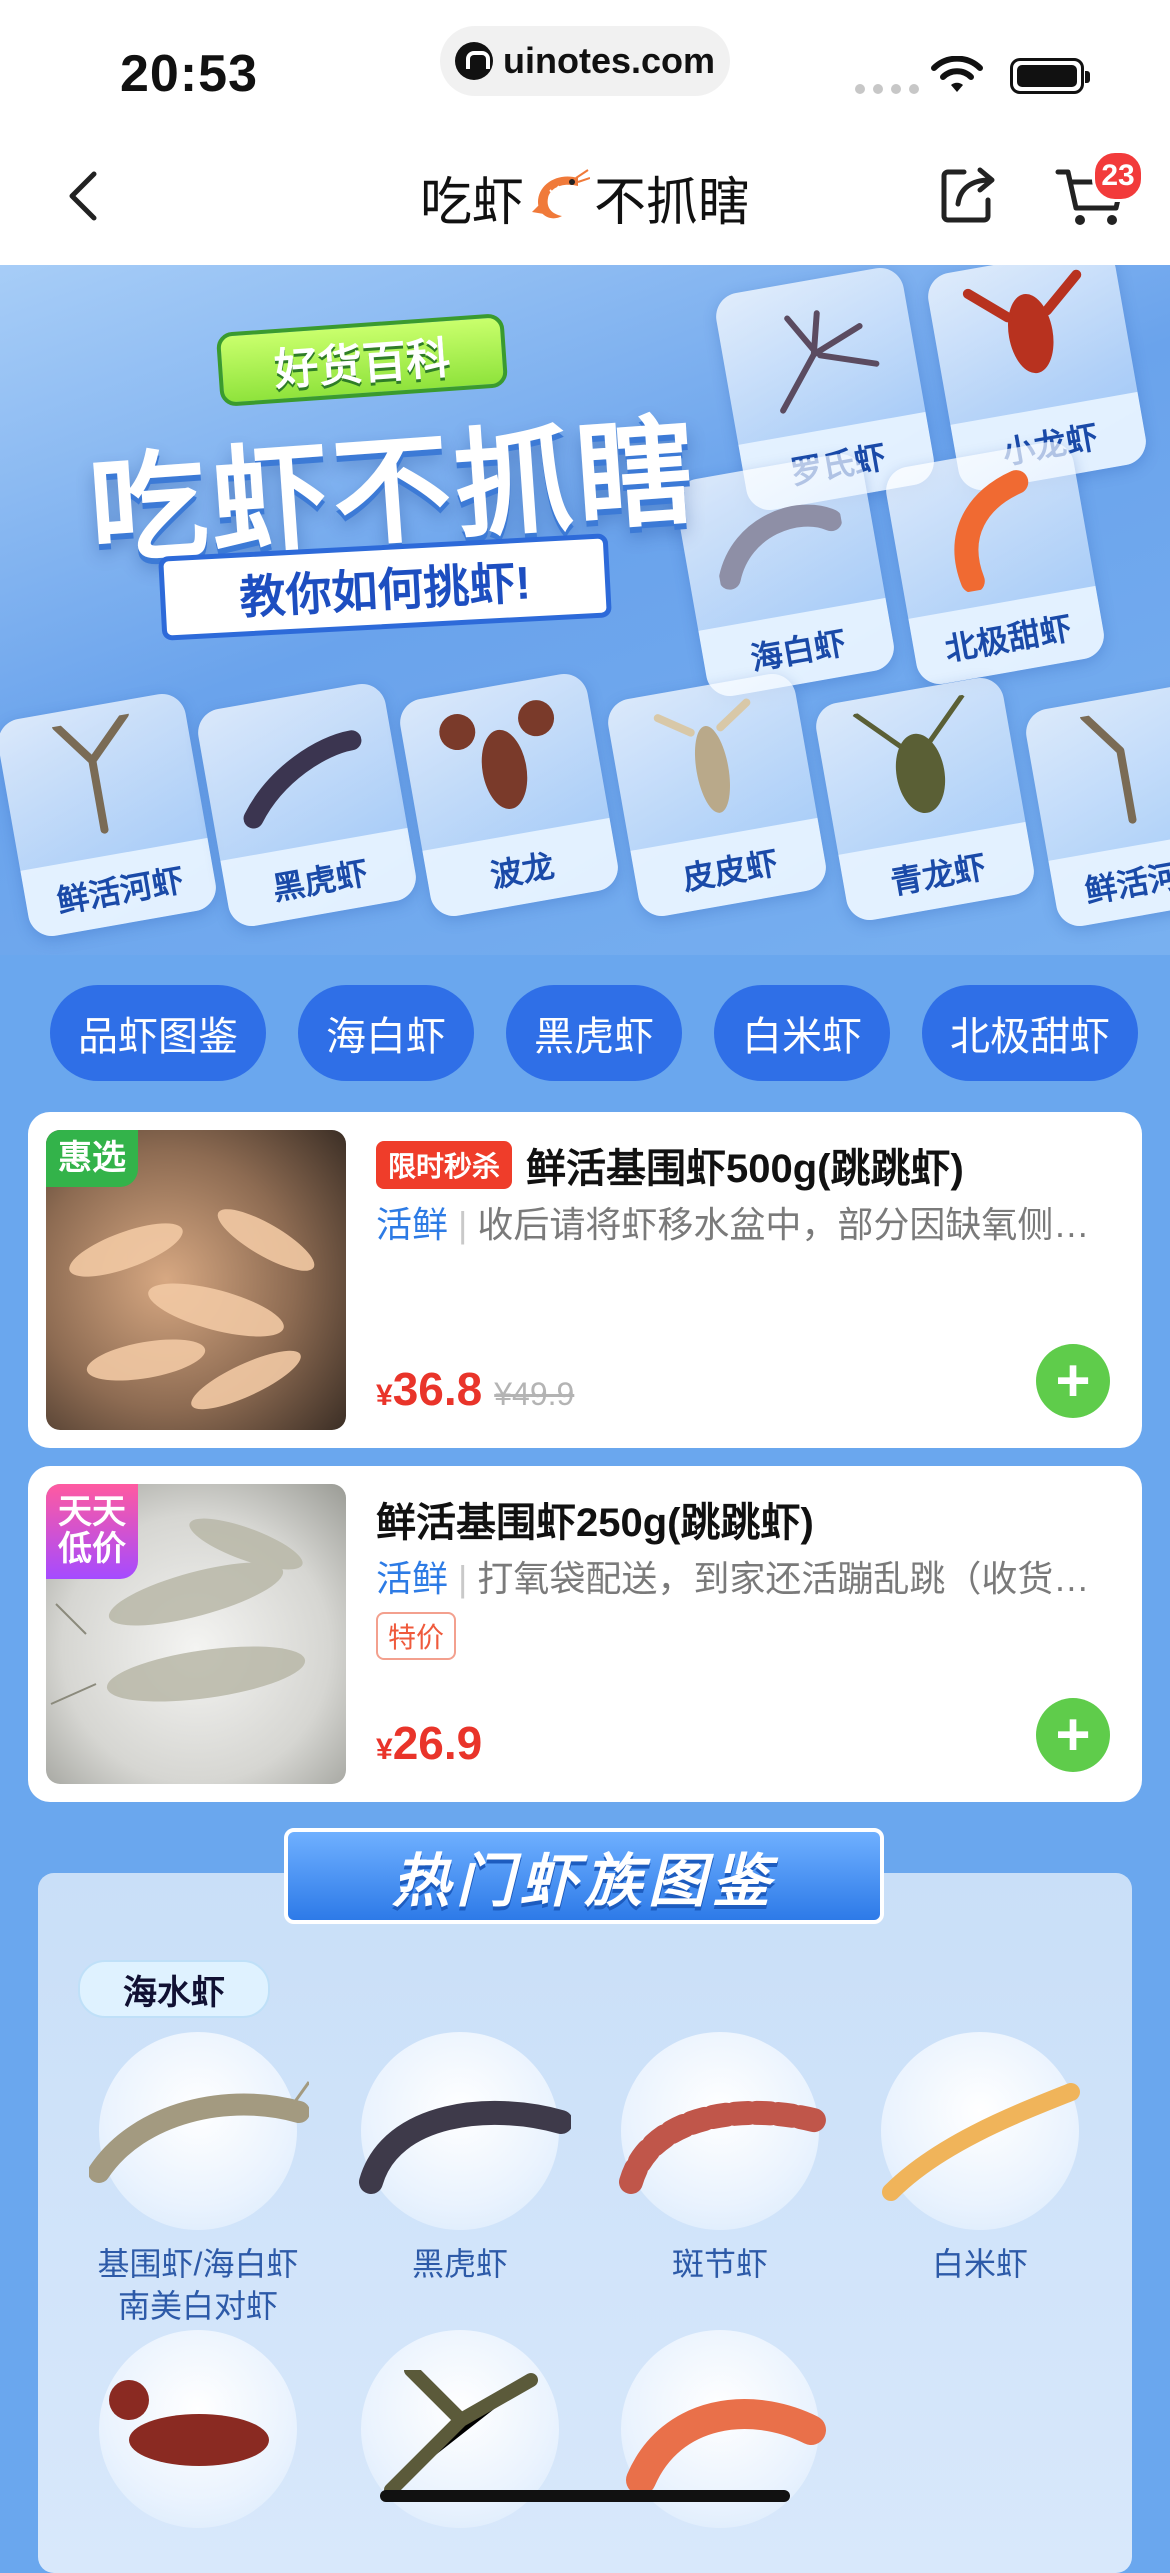  I want to click on tile-label: 皮皮虾, so click(730, 868).